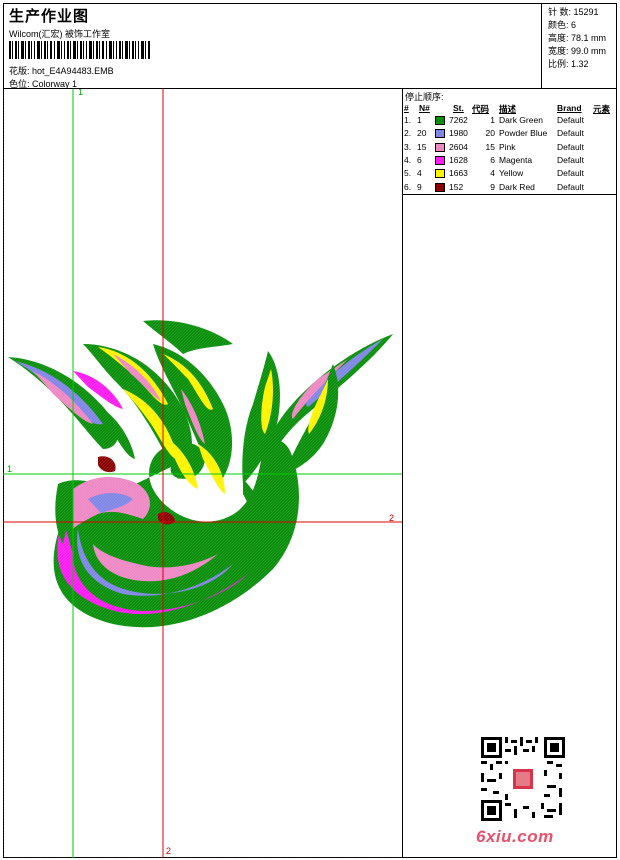 The width and height of the screenshot is (620, 860). Describe the element at coordinates (490, 146) in the screenshot. I see `stop-code: 15` at that location.